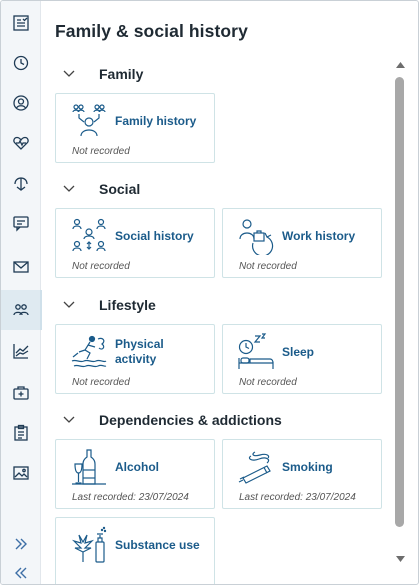 This screenshot has width=419, height=585. What do you see at coordinates (21, 573) in the screenshot?
I see `collapse-icon` at bounding box center [21, 573].